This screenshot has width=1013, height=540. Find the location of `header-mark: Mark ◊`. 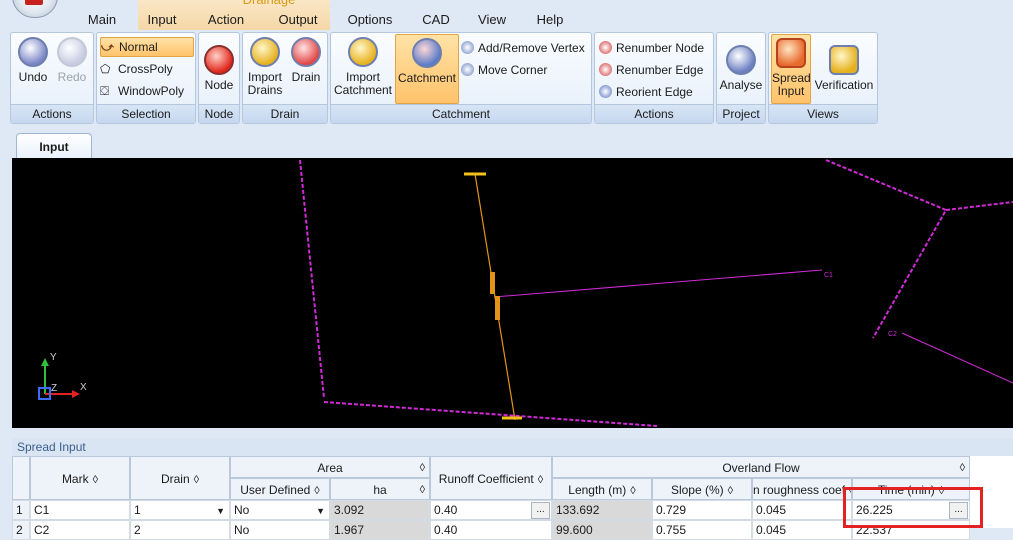

header-mark: Mark ◊ is located at coordinates (80, 478).